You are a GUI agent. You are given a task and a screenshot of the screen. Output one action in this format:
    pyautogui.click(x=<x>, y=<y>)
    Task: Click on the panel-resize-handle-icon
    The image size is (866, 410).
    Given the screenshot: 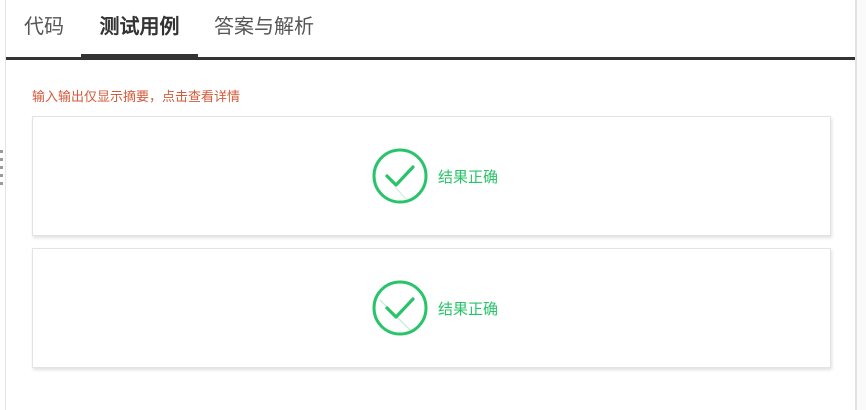 What is the action you would take?
    pyautogui.click(x=1, y=172)
    